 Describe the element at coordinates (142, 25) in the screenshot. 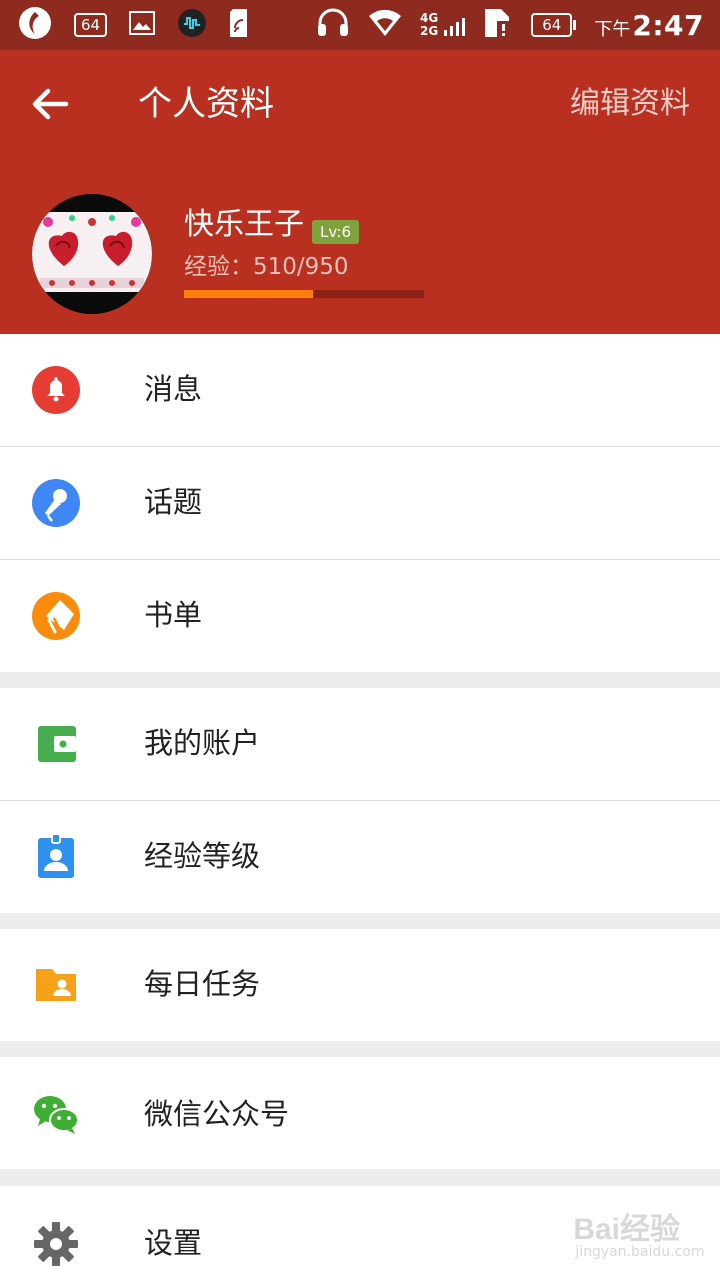

I see `image-icon` at that location.